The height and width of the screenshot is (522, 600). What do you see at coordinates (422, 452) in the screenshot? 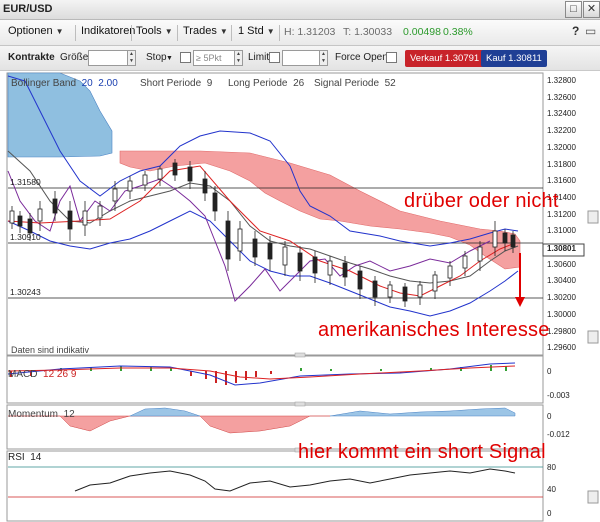
I see `annotation-short-signal: hier kommt ein short Signal` at bounding box center [422, 452].